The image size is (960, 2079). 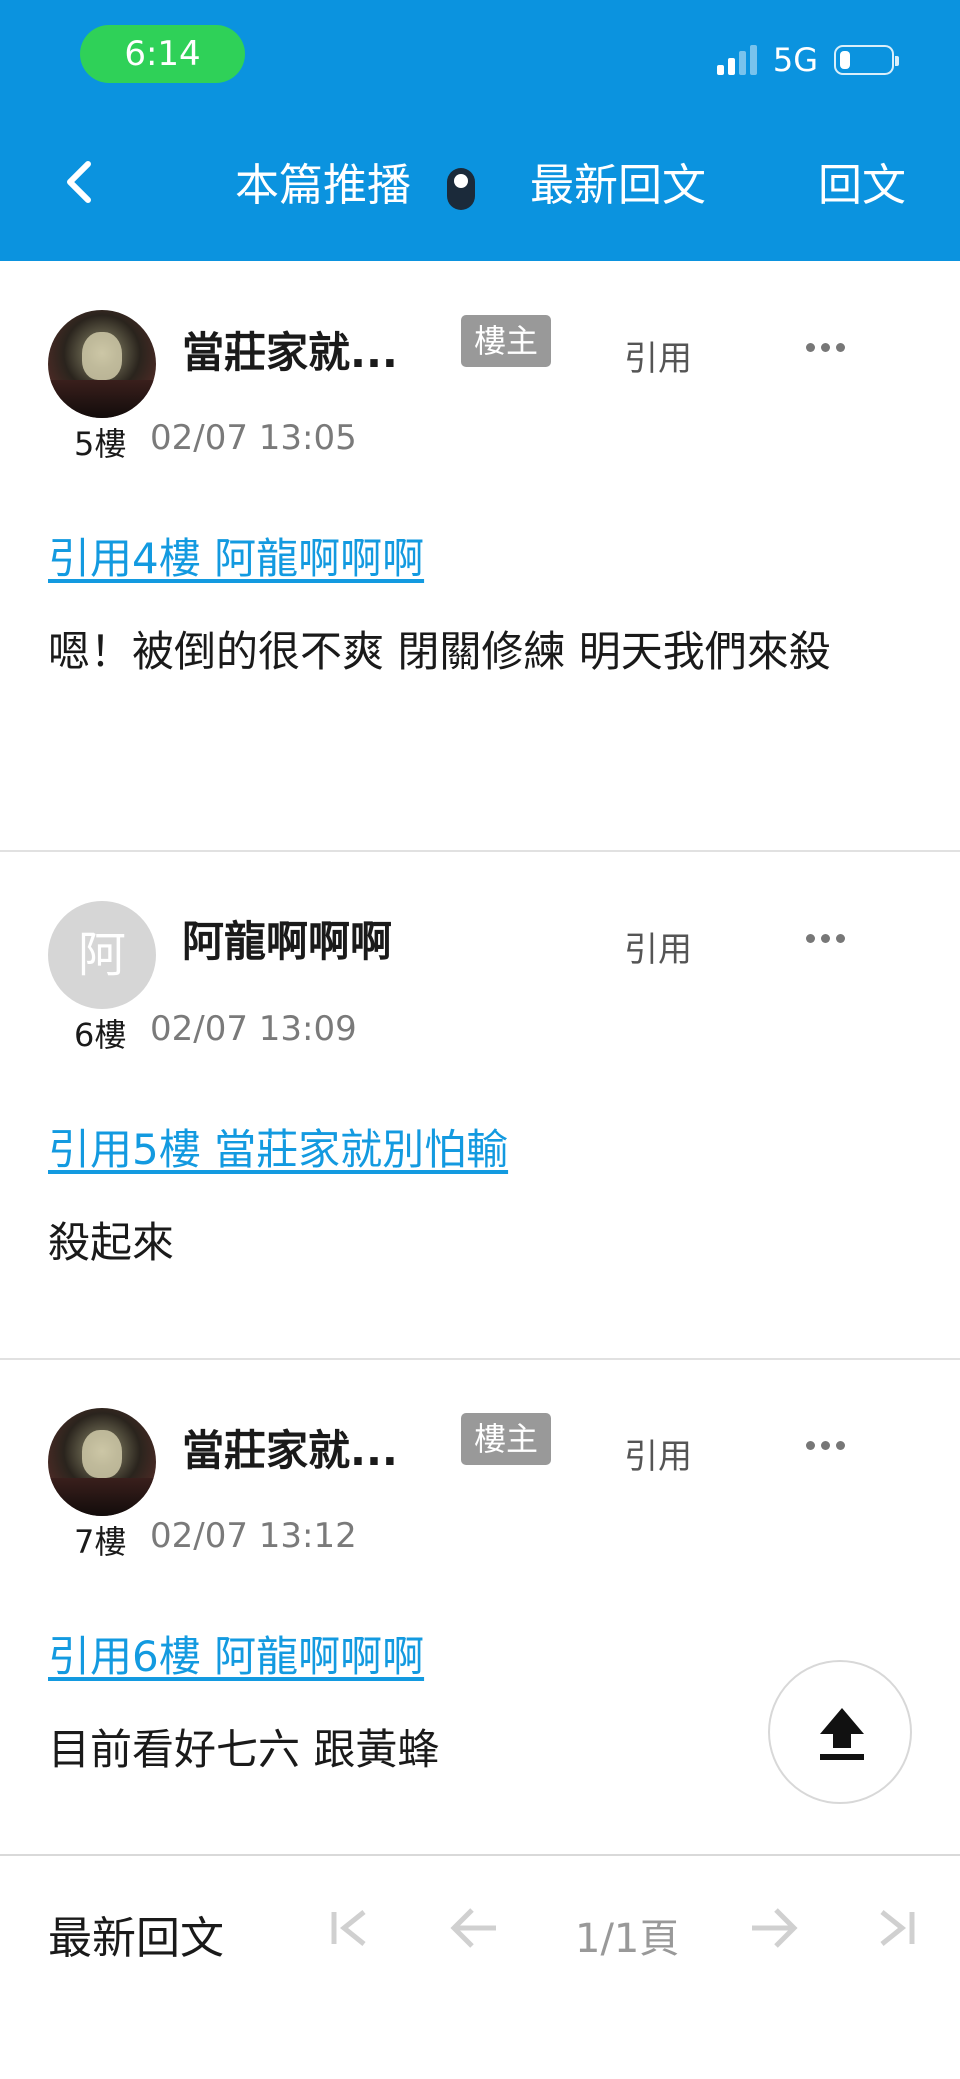 What do you see at coordinates (480, 1966) in the screenshot?
I see `bottom-bar: 最新回文 1/1頁` at bounding box center [480, 1966].